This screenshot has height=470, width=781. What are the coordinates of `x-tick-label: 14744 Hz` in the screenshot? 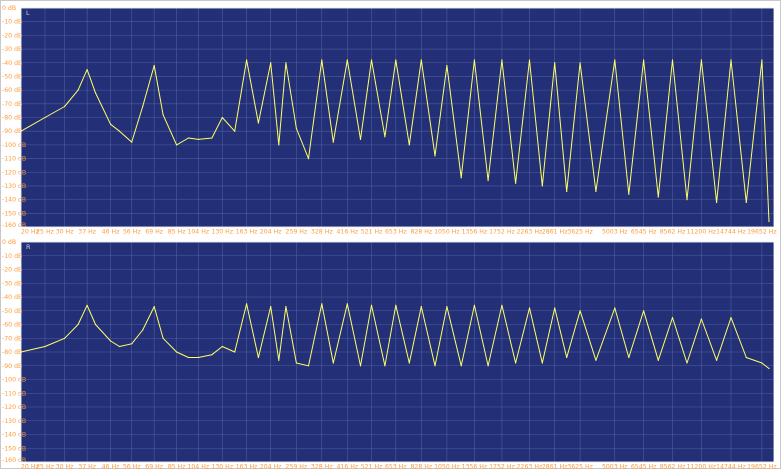 It's located at (731, 467).